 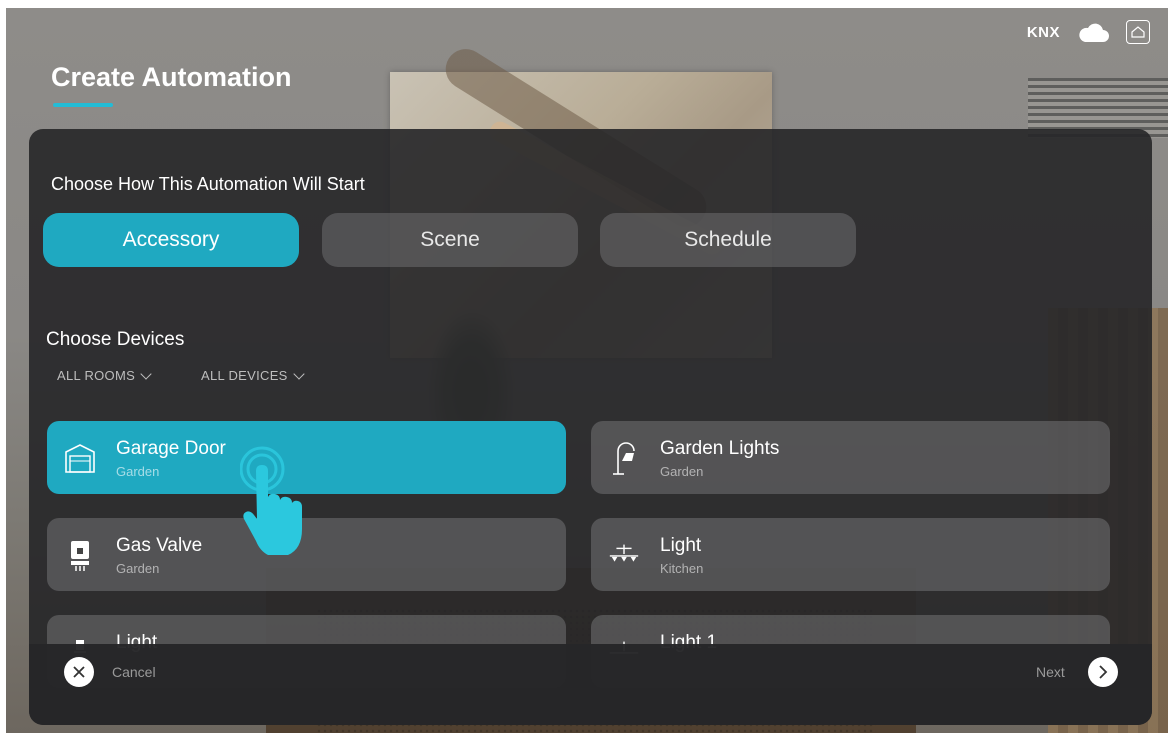 I want to click on device-name: Gas Valve, so click(x=159, y=545).